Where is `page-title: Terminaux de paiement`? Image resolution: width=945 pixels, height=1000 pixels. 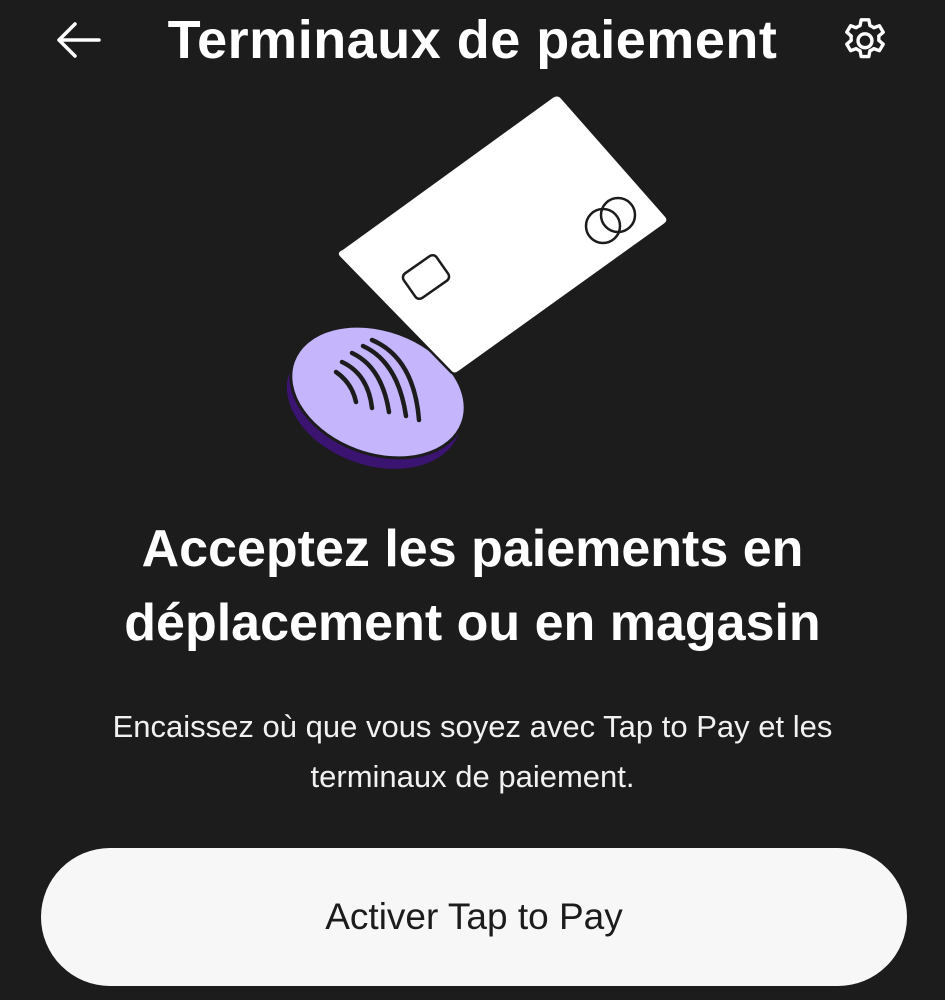
page-title: Terminaux de paiement is located at coordinates (472, 40).